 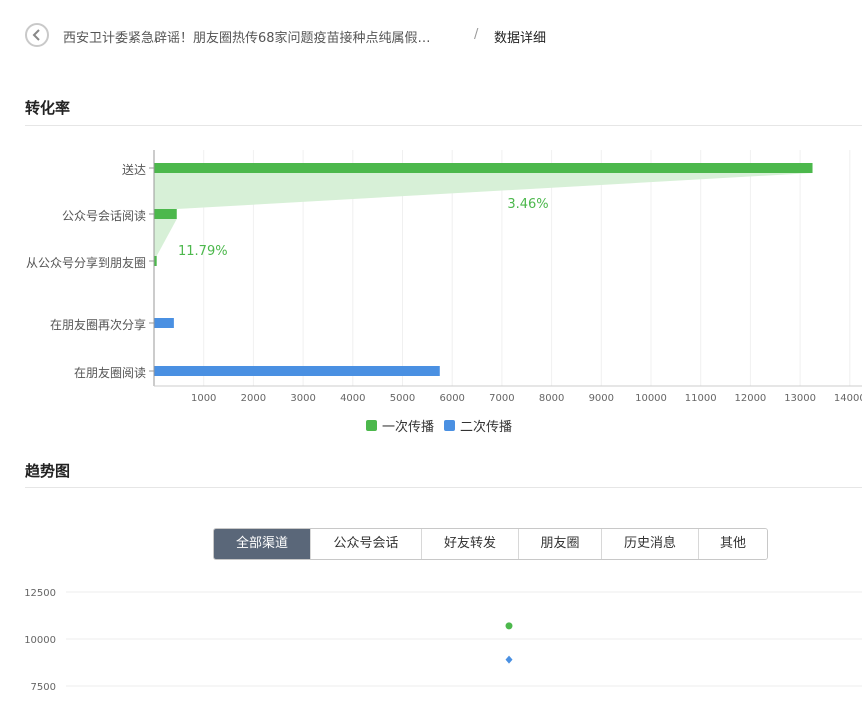 I want to click on x-tick-label: 8000, so click(x=551, y=398).